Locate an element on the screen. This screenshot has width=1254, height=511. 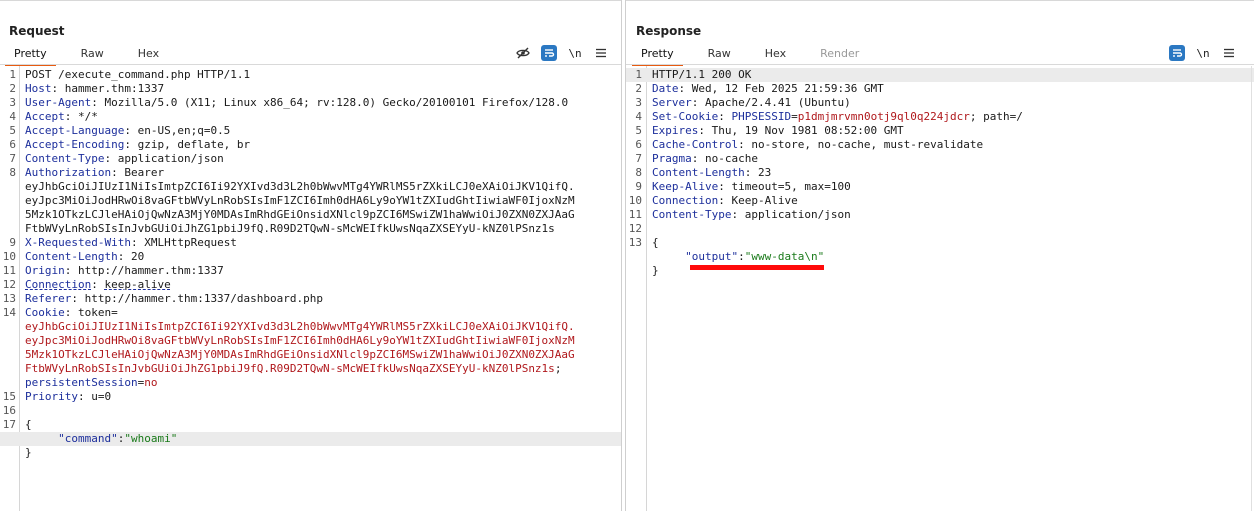
line-content: persistentSession=no is located at coordinates (91, 382).